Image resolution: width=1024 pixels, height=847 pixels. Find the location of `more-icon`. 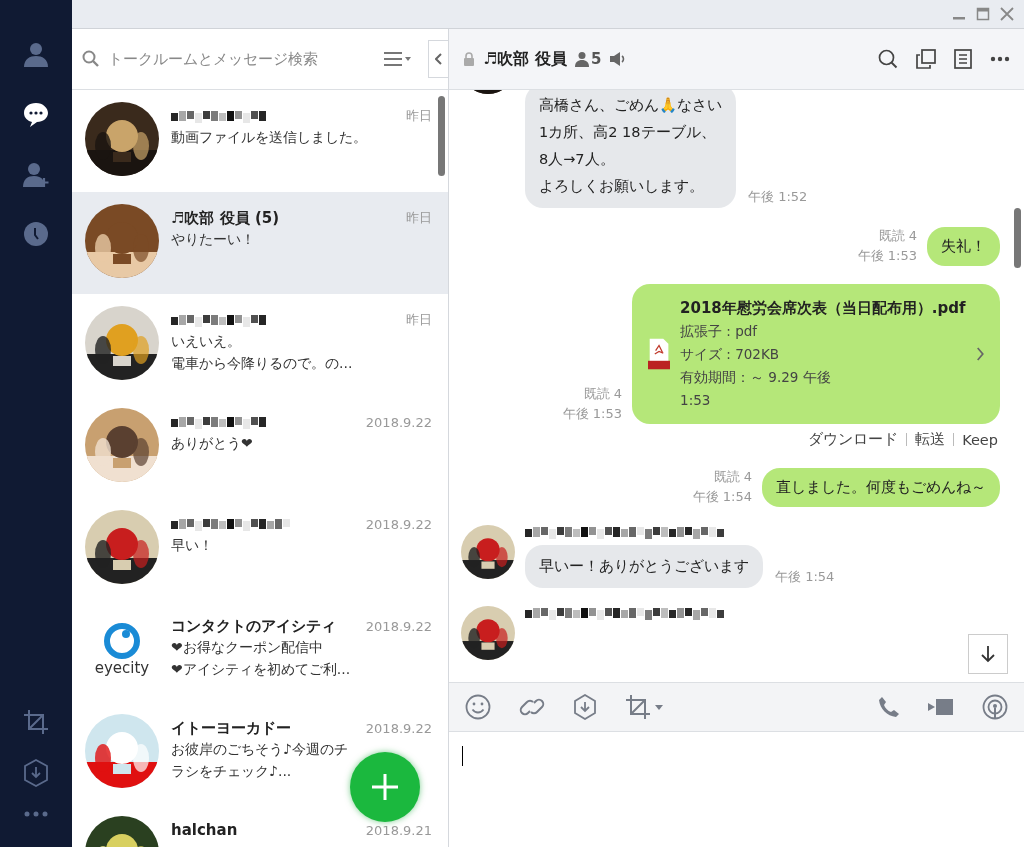

more-icon is located at coordinates (1000, 59).